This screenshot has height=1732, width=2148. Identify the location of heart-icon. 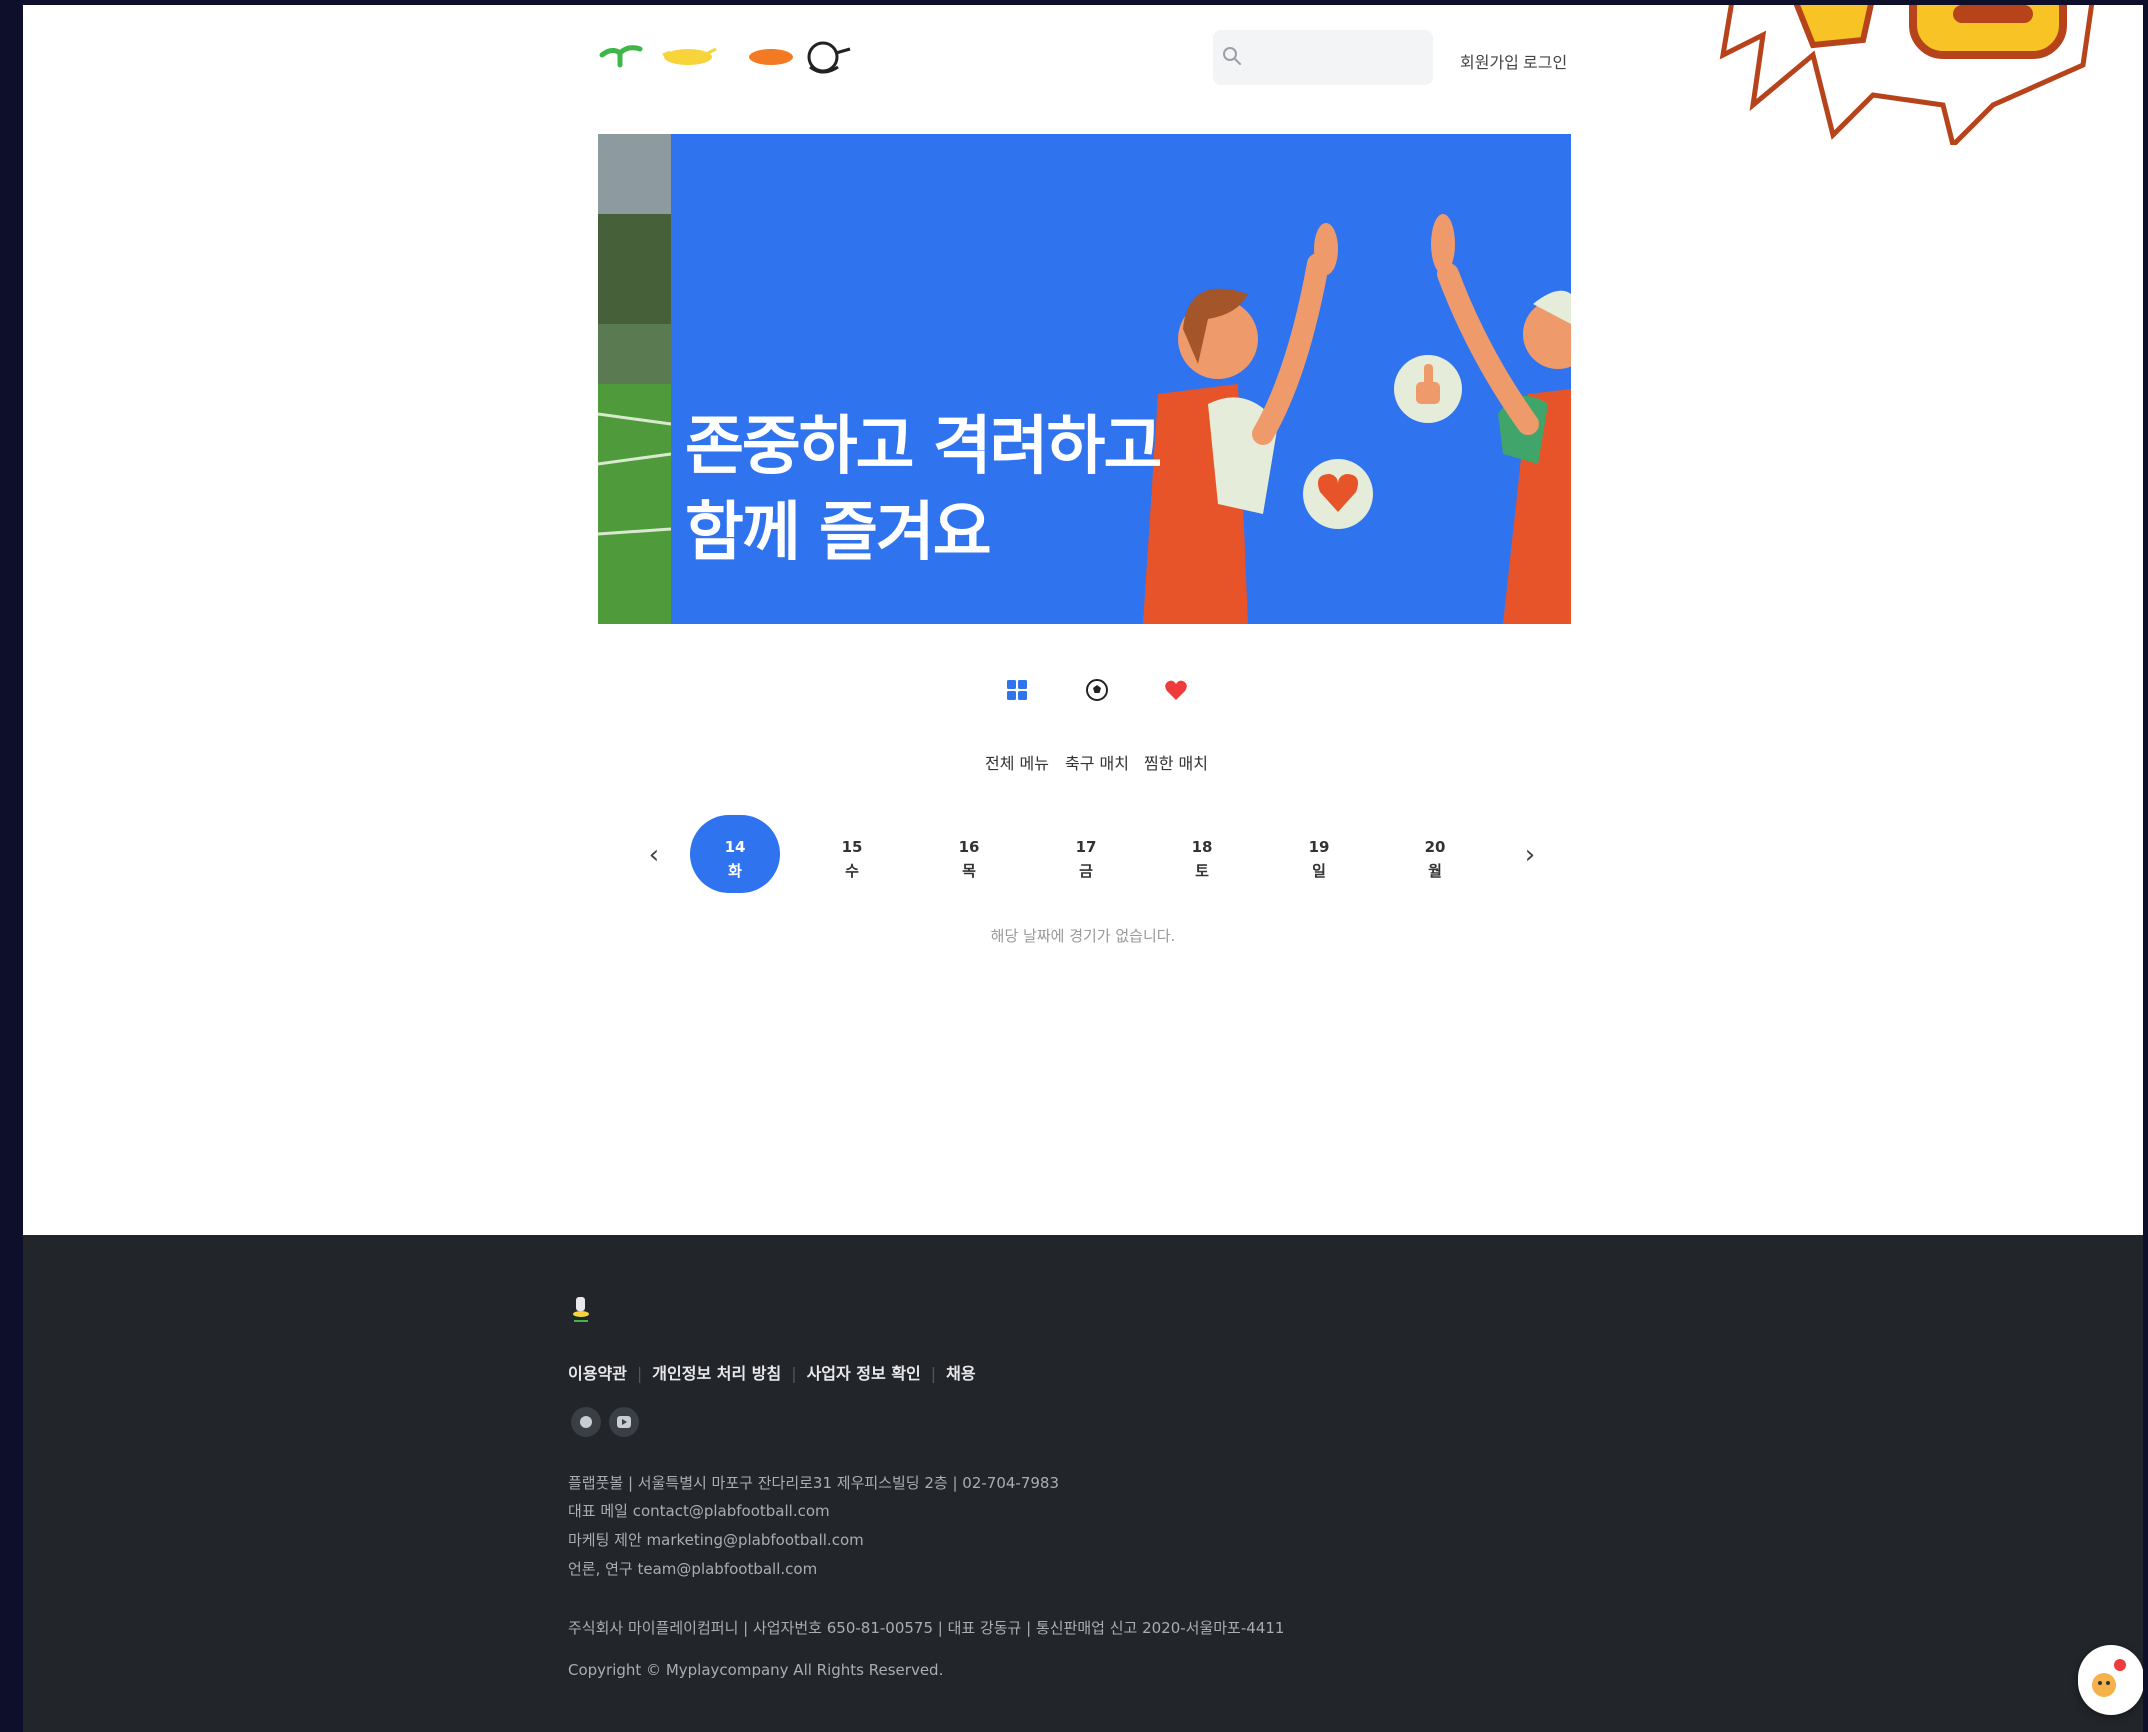
(1176, 690).